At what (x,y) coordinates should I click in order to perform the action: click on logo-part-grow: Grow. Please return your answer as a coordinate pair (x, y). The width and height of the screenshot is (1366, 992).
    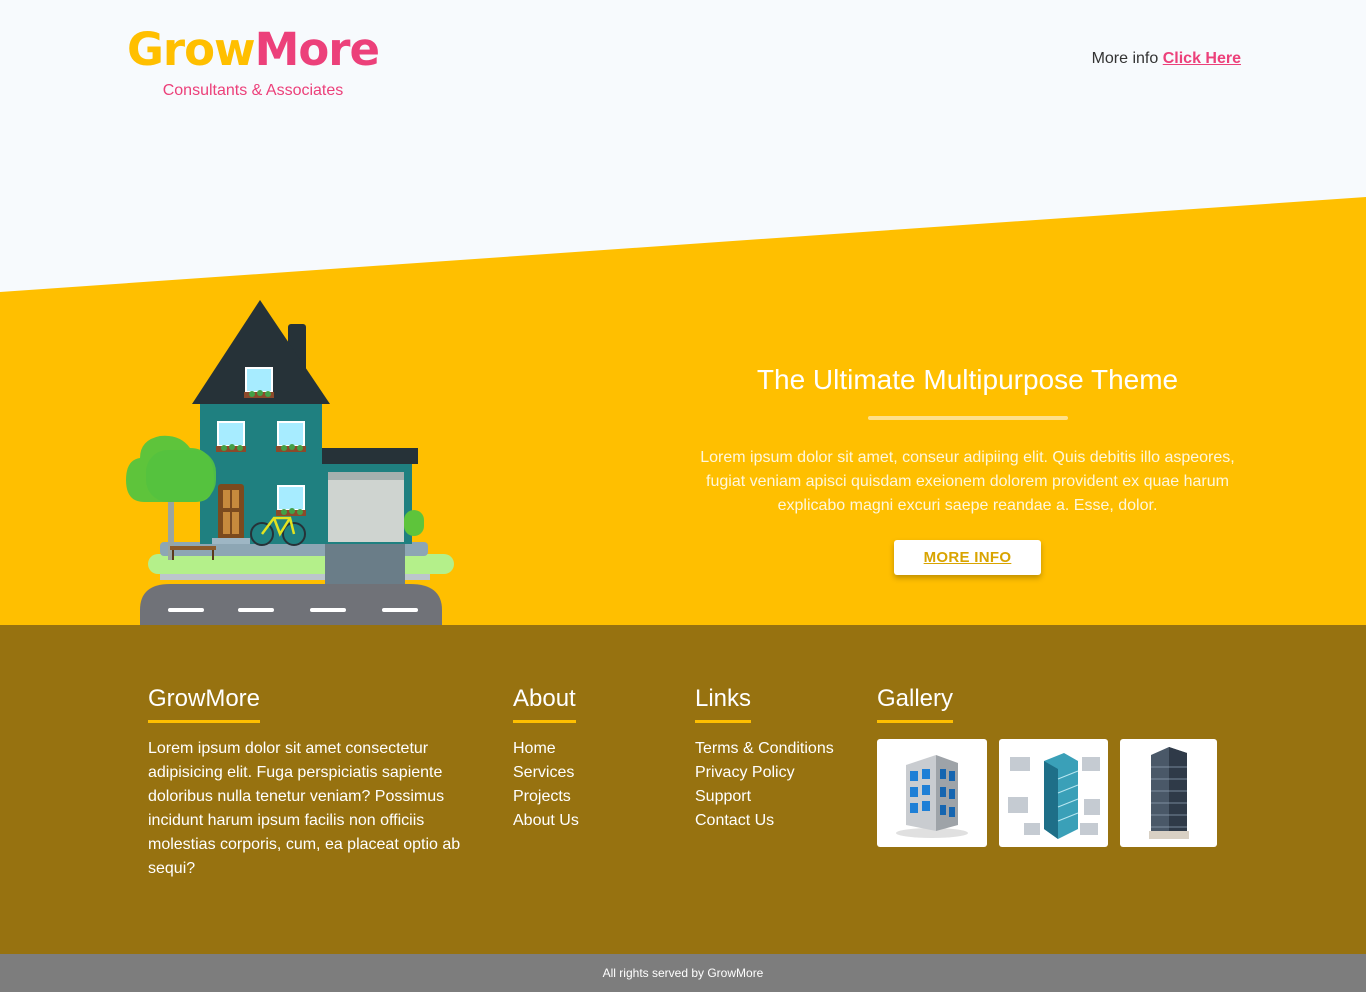
    Looking at the image, I should click on (191, 49).